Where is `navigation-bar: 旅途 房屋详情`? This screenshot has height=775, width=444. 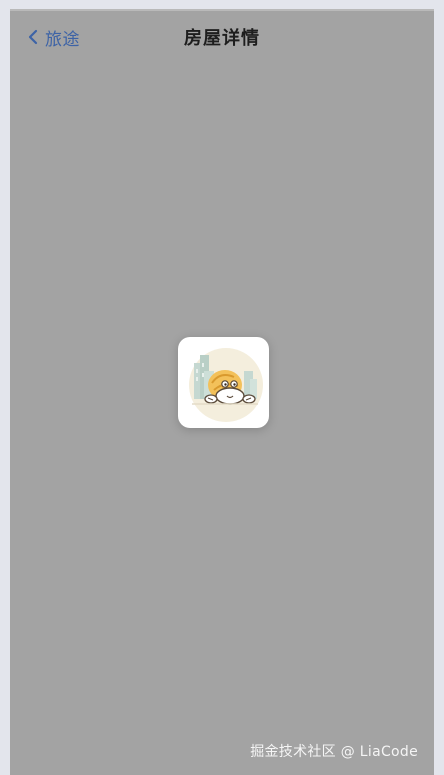
navigation-bar: 旅途 房屋详情 is located at coordinates (222, 37).